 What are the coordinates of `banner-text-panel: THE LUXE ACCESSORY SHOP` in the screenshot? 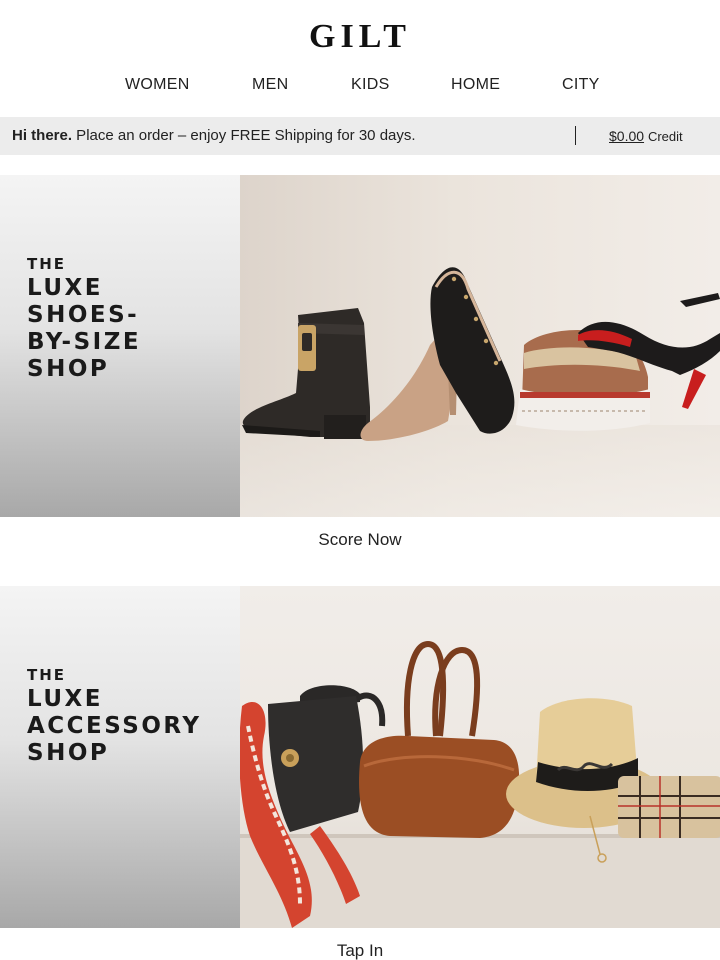 It's located at (120, 757).